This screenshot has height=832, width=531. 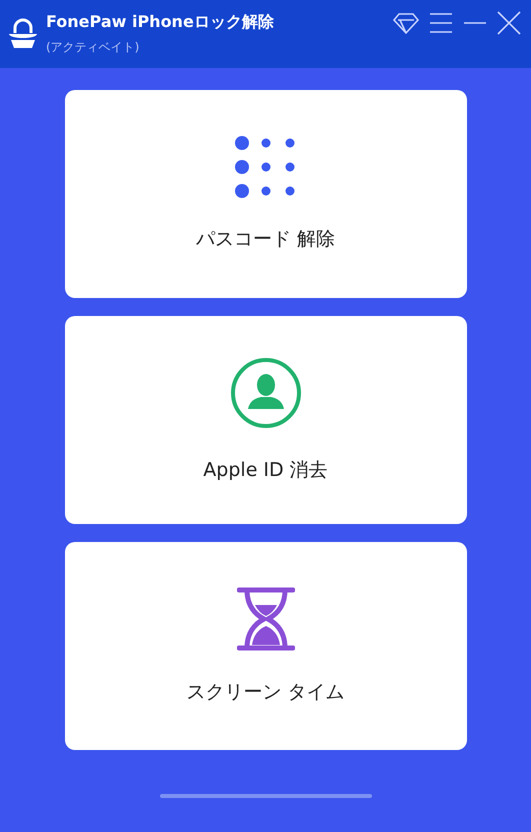 I want to click on user-circle-icon, so click(x=266, y=393).